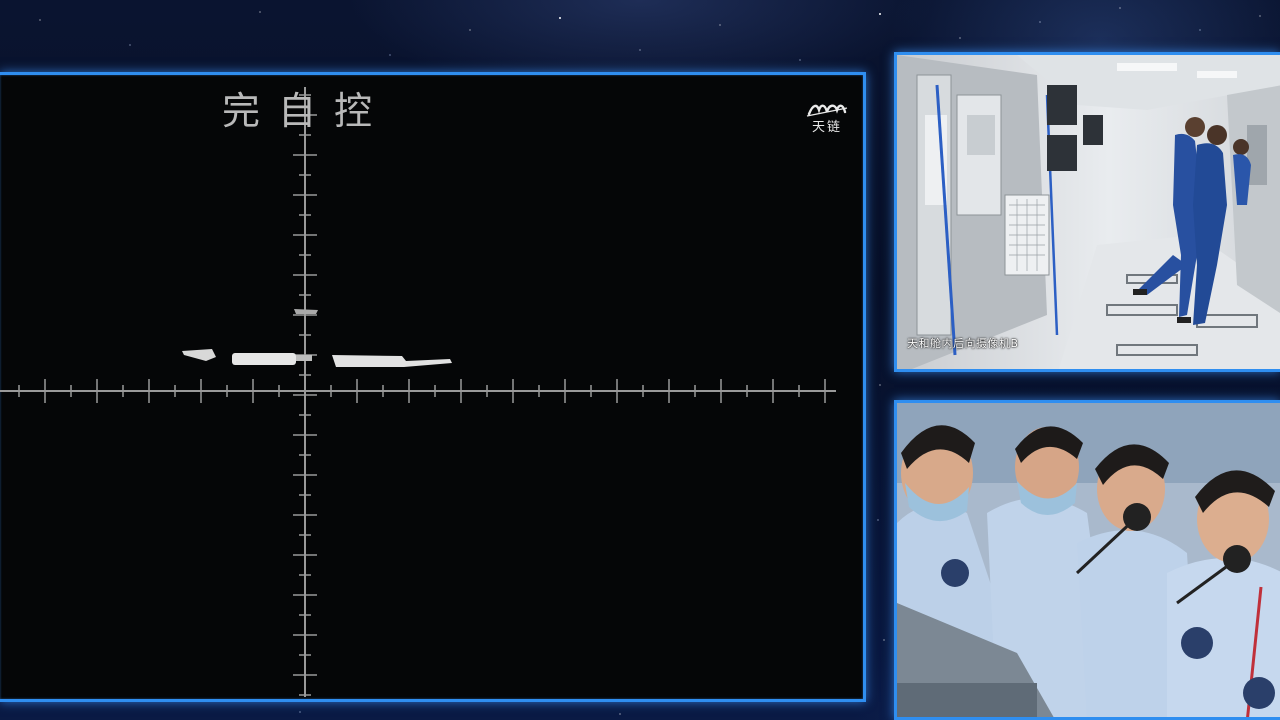 This screenshot has height=720, width=1280. I want to click on station-interior-camera-feed: 天和舱内后向摄像机B, so click(1087, 212).